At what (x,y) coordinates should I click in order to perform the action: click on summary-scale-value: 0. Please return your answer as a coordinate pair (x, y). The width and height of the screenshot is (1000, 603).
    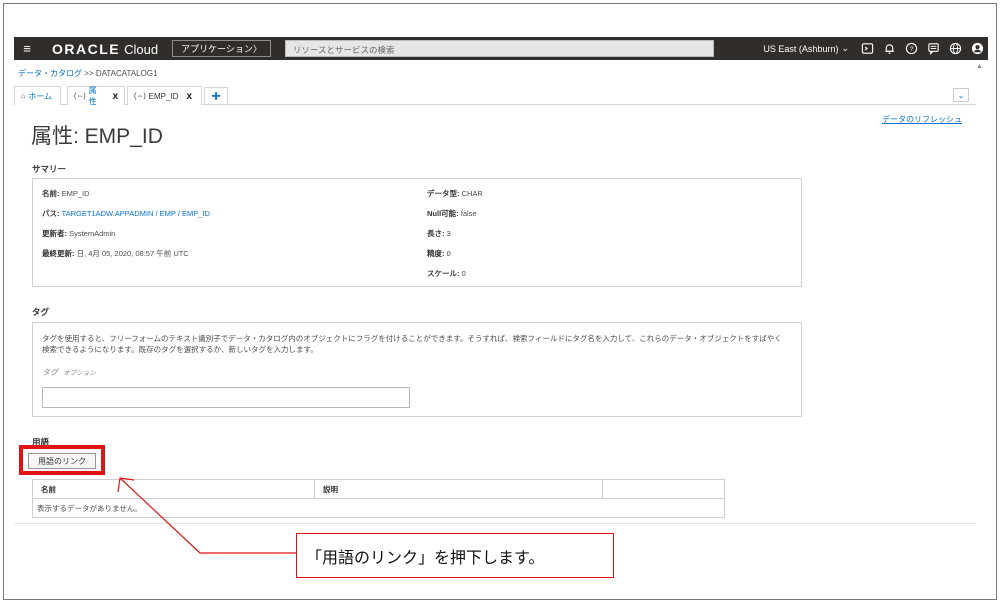
    Looking at the image, I should click on (463, 273).